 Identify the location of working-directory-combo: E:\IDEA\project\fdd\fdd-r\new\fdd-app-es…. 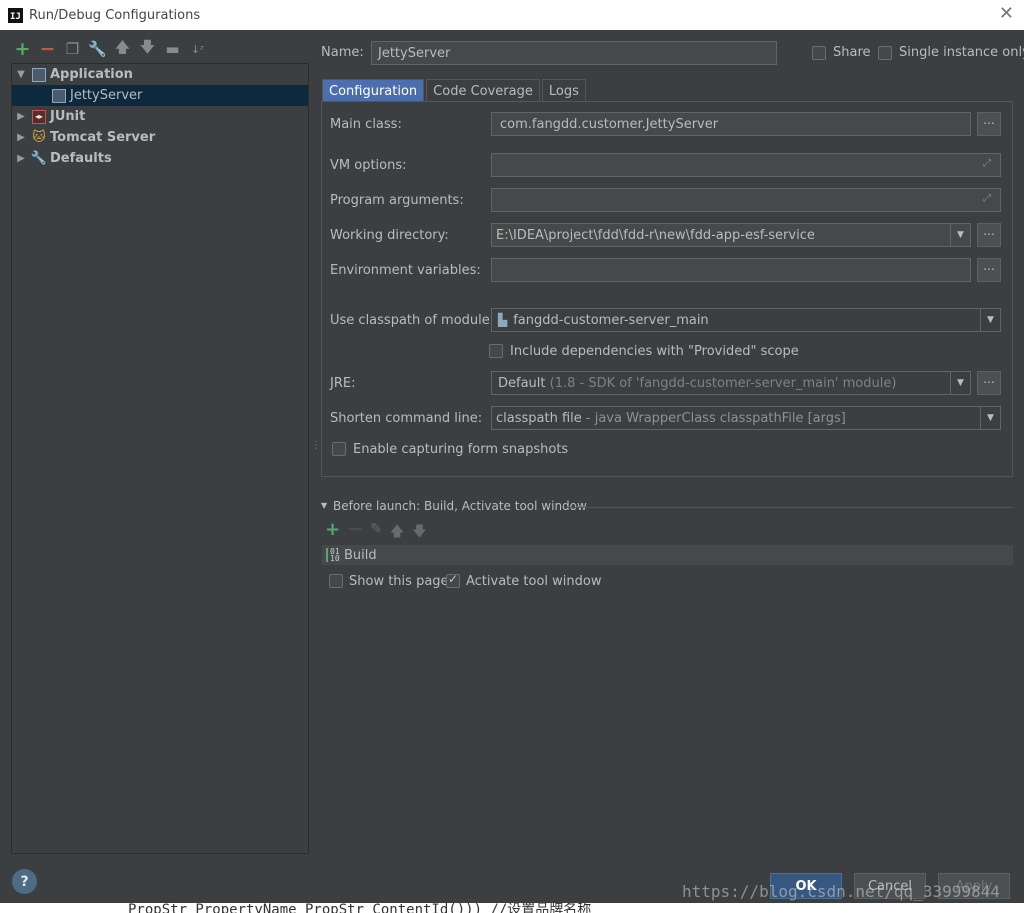
(731, 235).